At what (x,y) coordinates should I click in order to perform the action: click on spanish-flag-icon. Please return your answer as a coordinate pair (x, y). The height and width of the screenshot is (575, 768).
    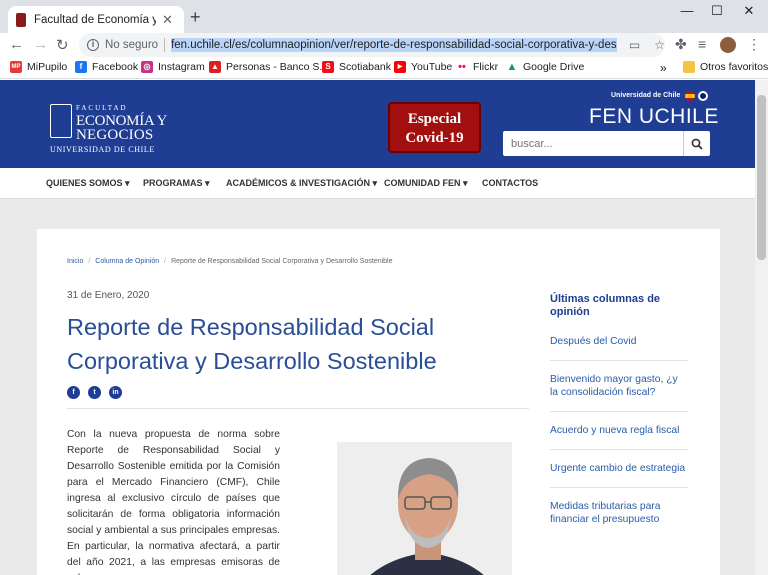
    Looking at the image, I should click on (690, 96).